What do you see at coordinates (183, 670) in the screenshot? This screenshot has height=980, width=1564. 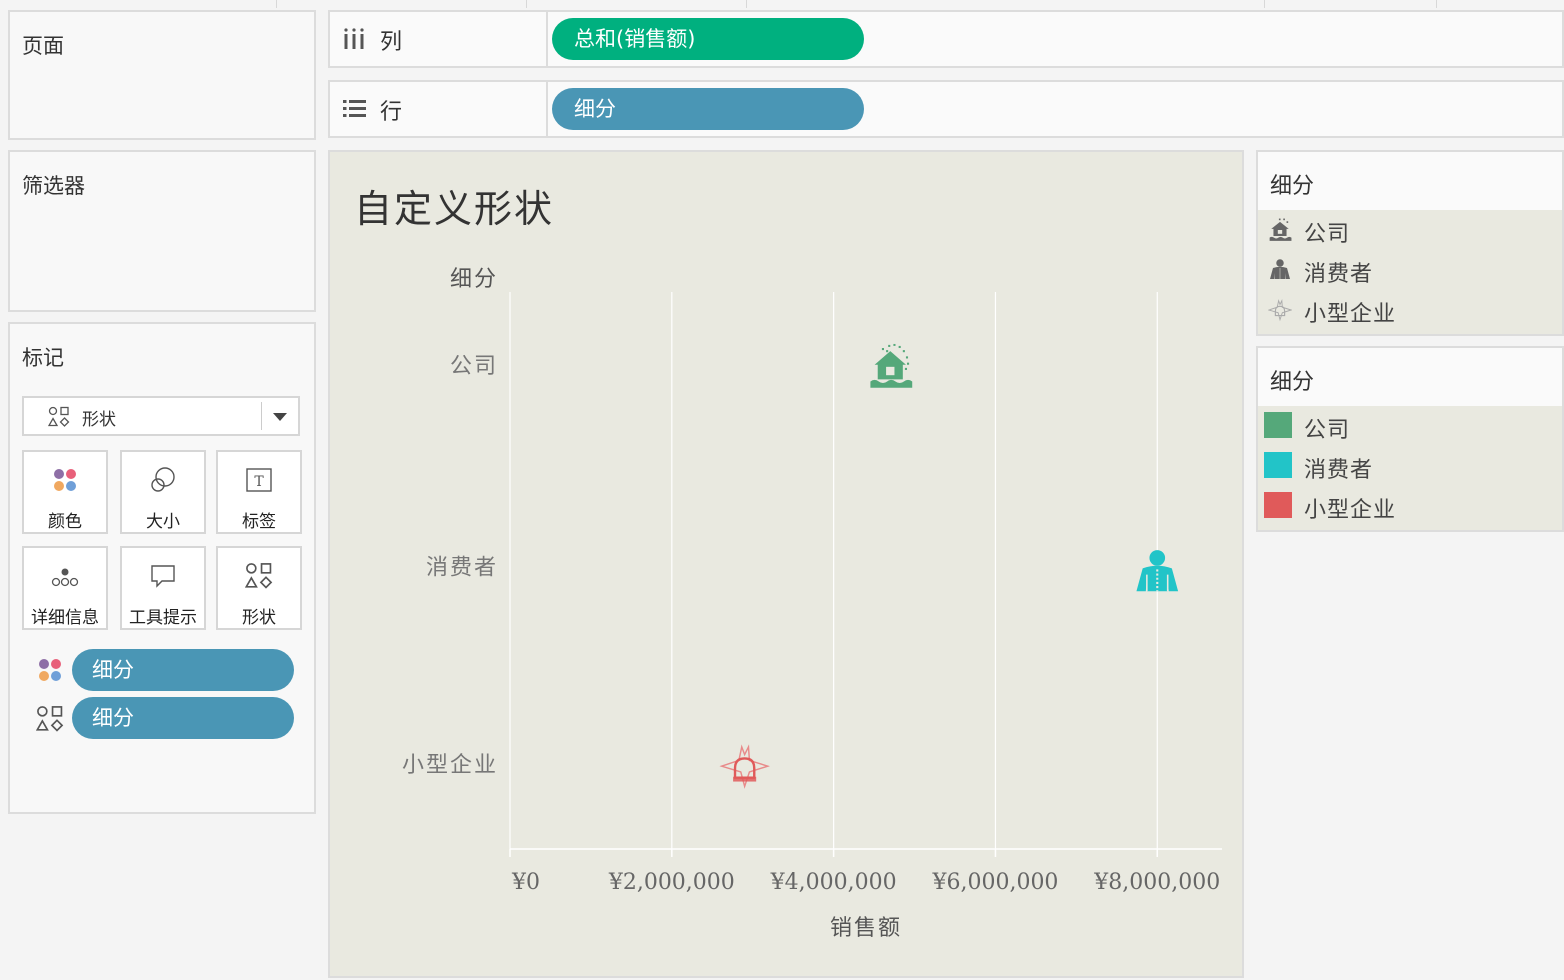 I see `color-segment-pill: 细分` at bounding box center [183, 670].